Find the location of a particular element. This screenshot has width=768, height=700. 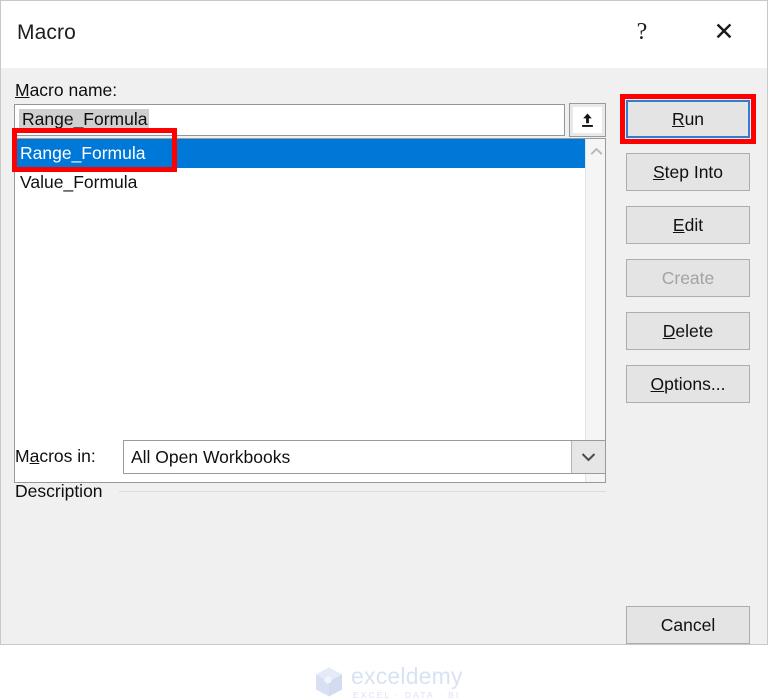

edit-button-label: dit is located at coordinates (694, 224).